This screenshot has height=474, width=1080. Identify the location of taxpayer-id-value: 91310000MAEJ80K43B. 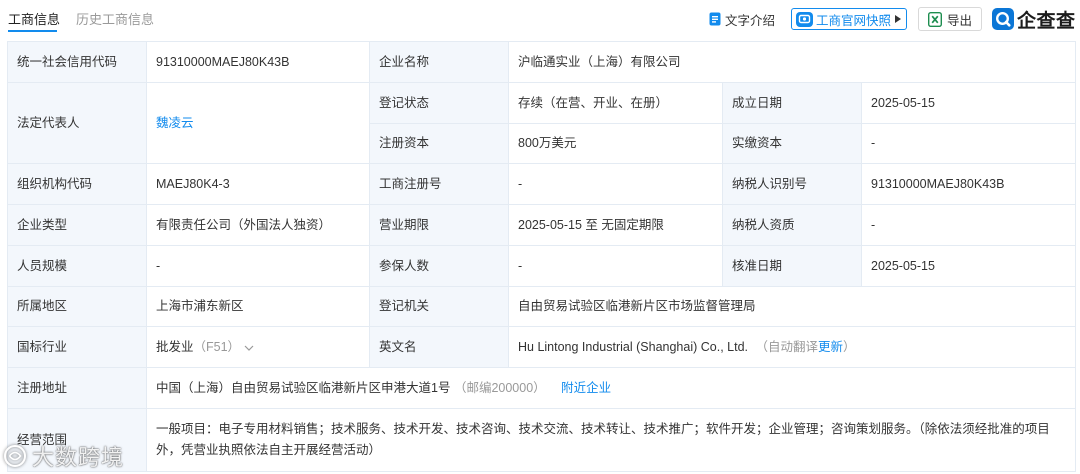
(968, 184).